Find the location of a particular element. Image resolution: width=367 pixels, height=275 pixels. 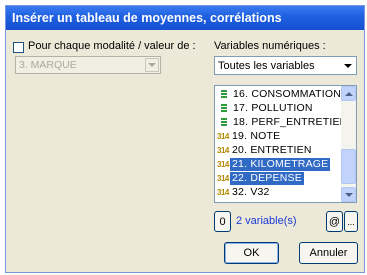

list-item: 314 20. ENTRETIEN is located at coordinates (279, 150).